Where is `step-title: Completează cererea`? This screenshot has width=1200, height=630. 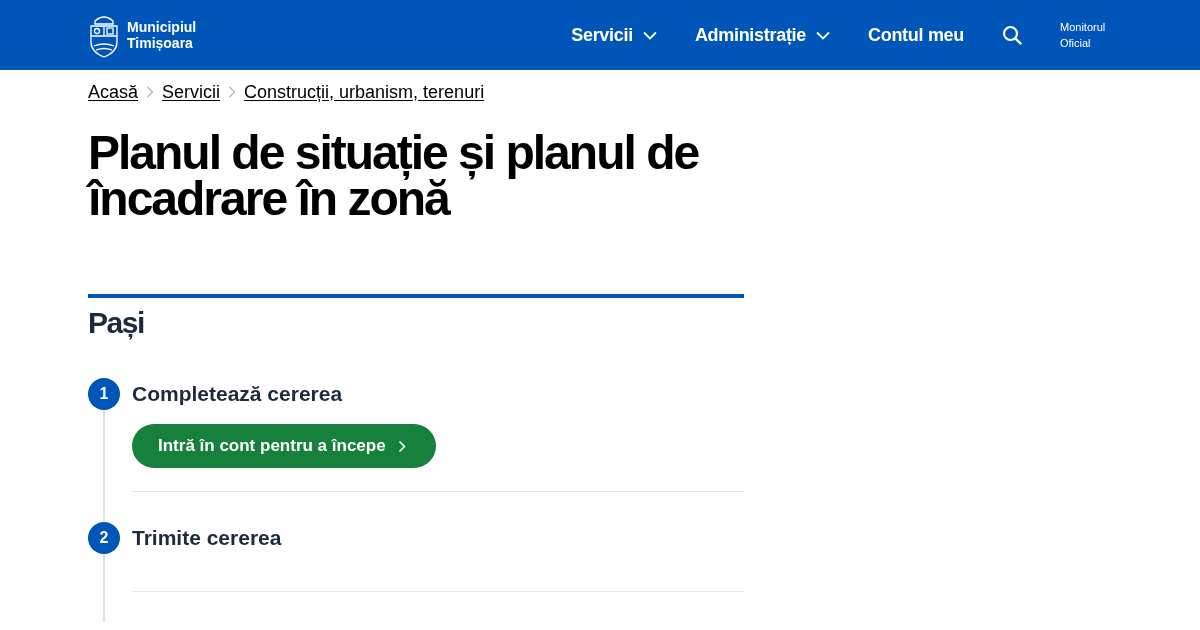 step-title: Completează cererea is located at coordinates (238, 394).